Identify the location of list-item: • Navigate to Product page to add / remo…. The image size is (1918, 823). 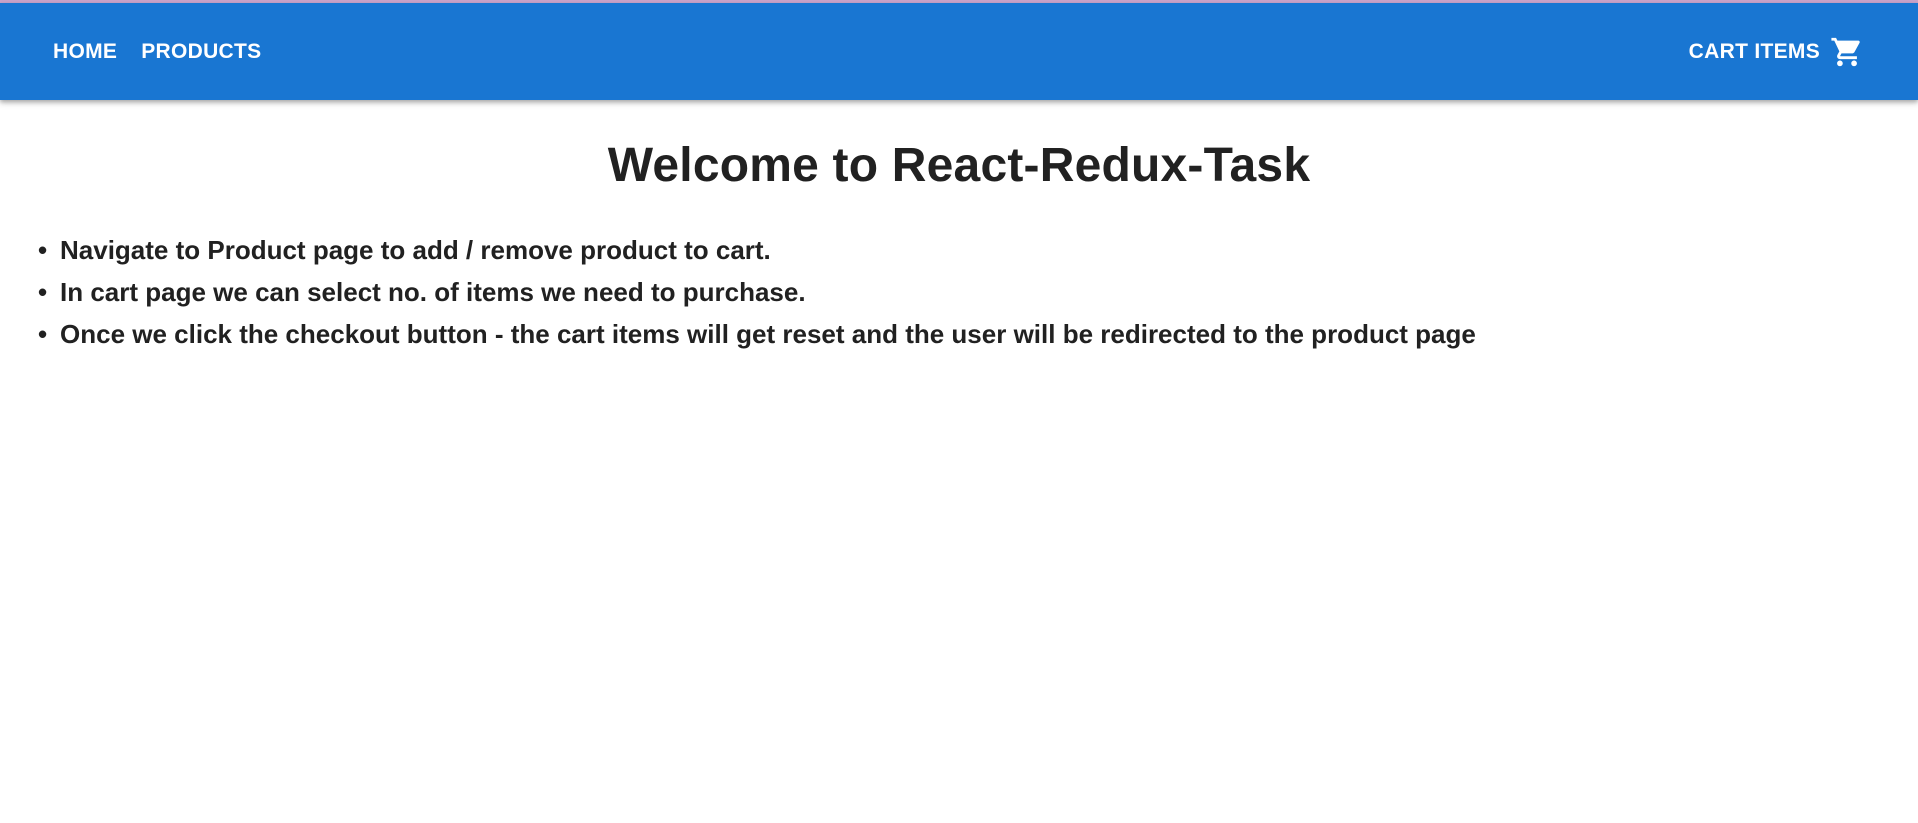
(960, 250).